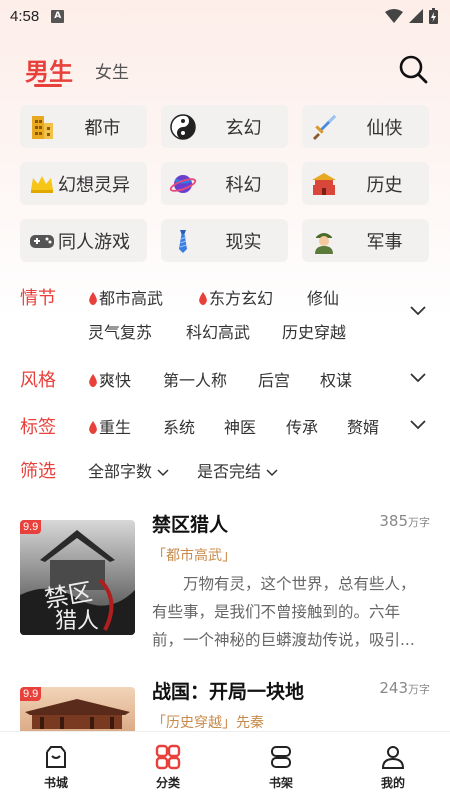 Image resolution: width=450 pixels, height=800 pixels. Describe the element at coordinates (190, 525) in the screenshot. I see `book-title: 禁区猎人` at that location.